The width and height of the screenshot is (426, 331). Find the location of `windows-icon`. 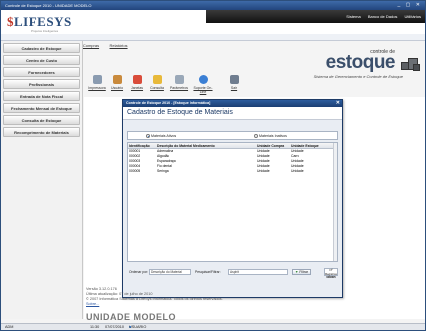

windows-icon is located at coordinates (137, 79).